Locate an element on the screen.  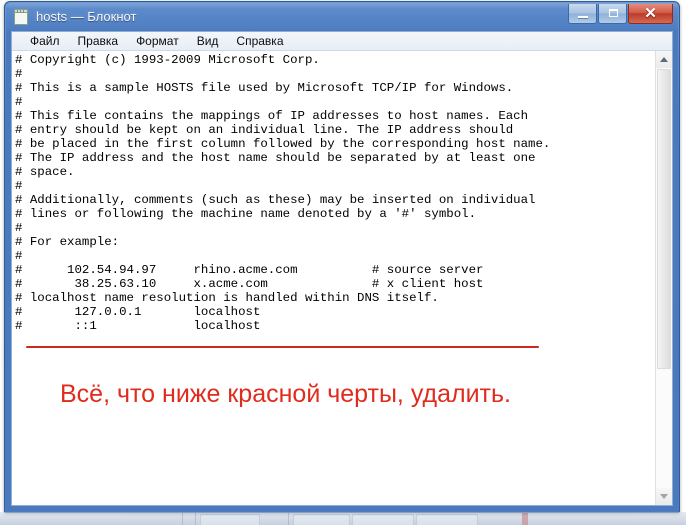
menu-item-view: Вид is located at coordinates (208, 41).